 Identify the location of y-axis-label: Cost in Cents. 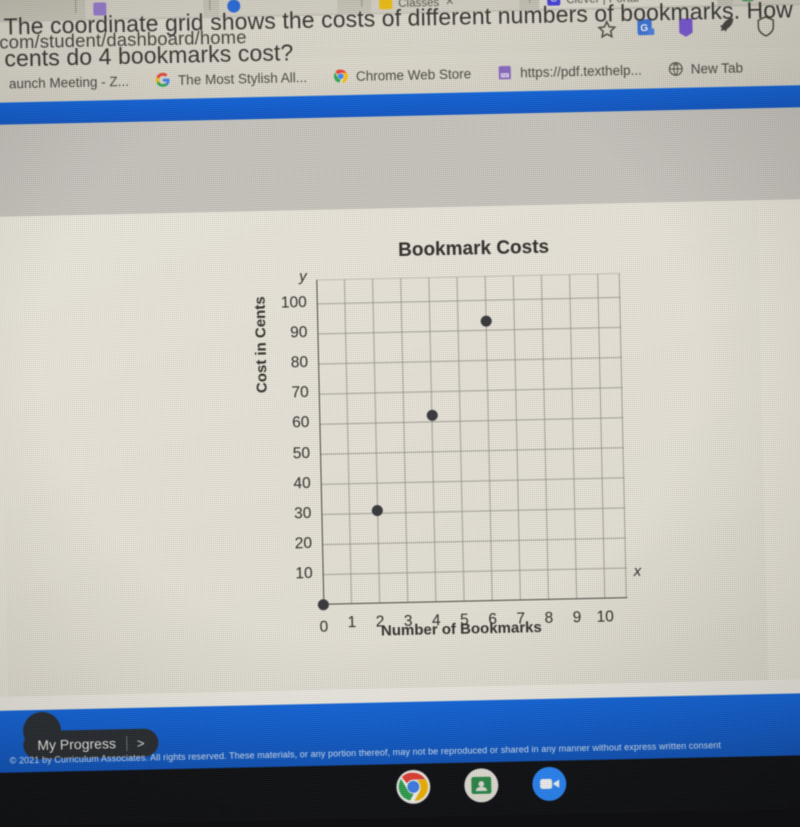
(261, 345).